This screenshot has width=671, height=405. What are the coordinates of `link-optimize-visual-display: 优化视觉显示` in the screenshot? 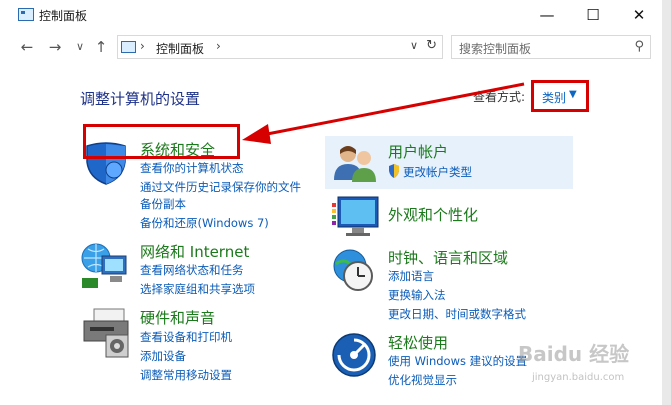 It's located at (422, 380).